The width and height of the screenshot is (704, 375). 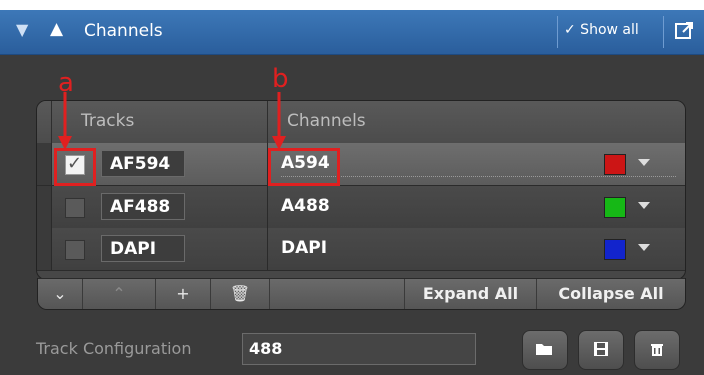 I want to click on table-row: DAPI DAPI, so click(x=361, y=249).